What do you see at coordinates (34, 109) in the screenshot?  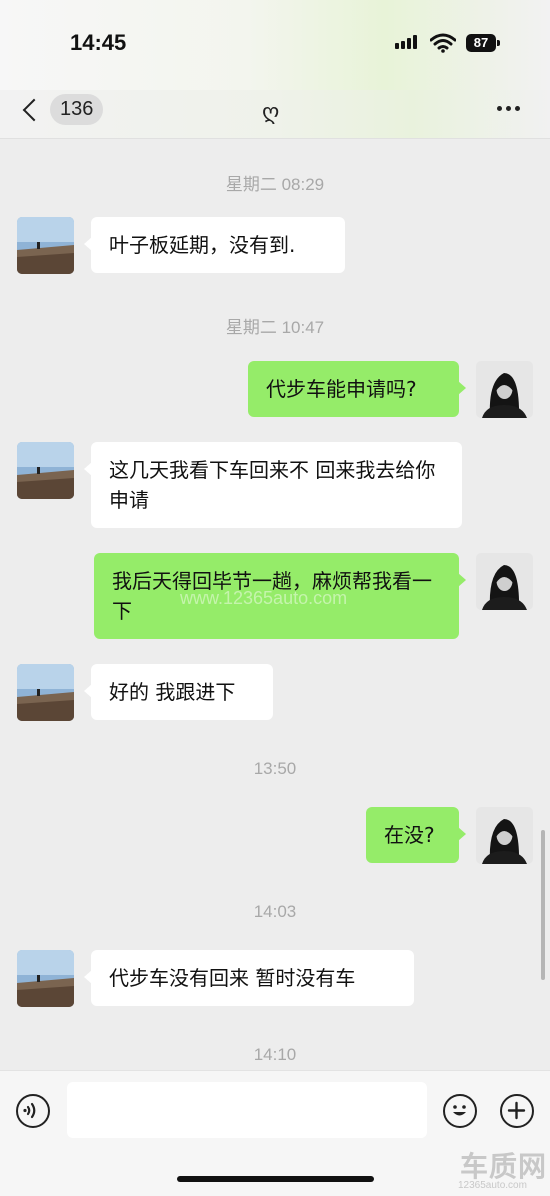 I see `back-icon` at bounding box center [34, 109].